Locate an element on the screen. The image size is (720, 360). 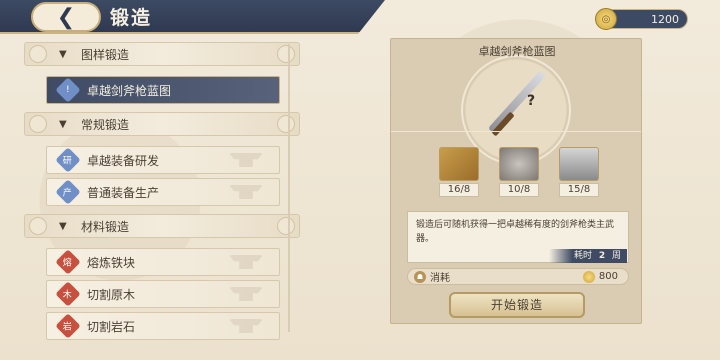
divider is located at coordinates (516, 138).